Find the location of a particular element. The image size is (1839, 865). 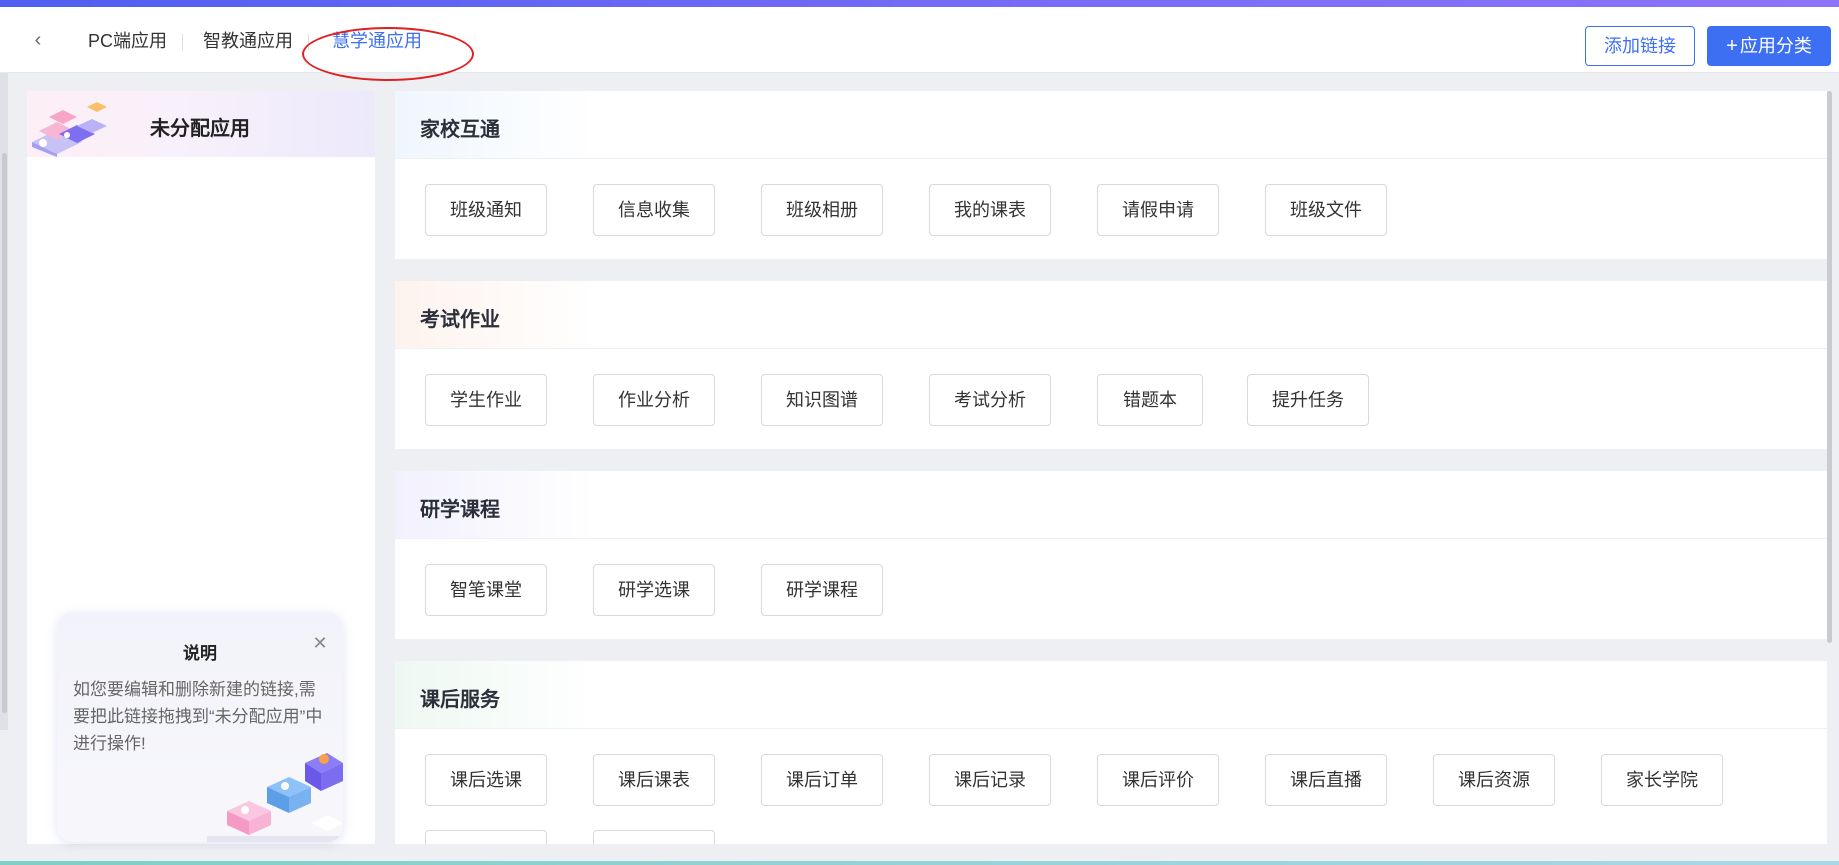

app-item: 课后记录 is located at coordinates (990, 780).